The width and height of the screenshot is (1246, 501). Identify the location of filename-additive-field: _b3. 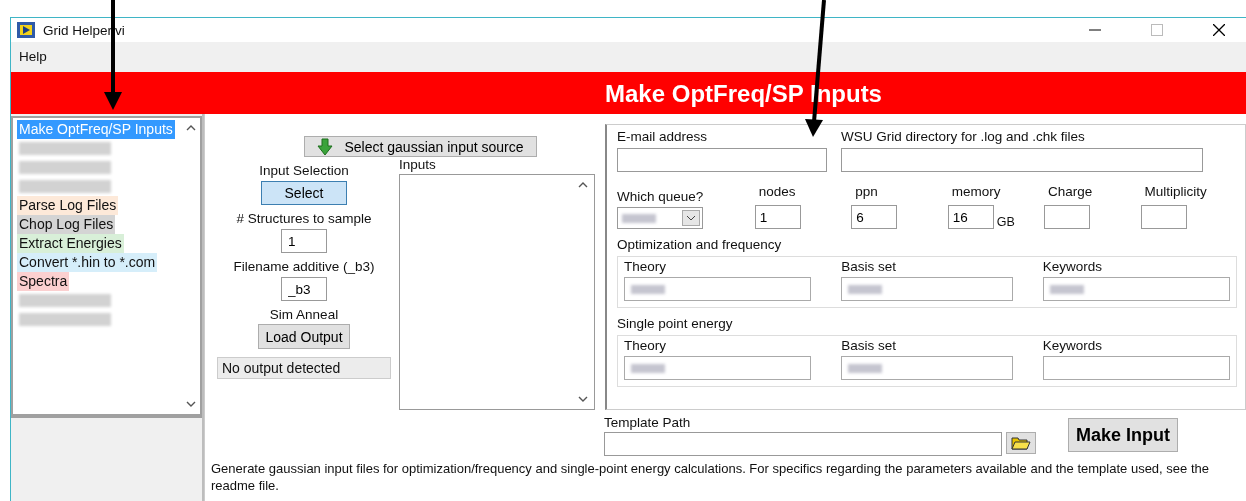
(304, 289).